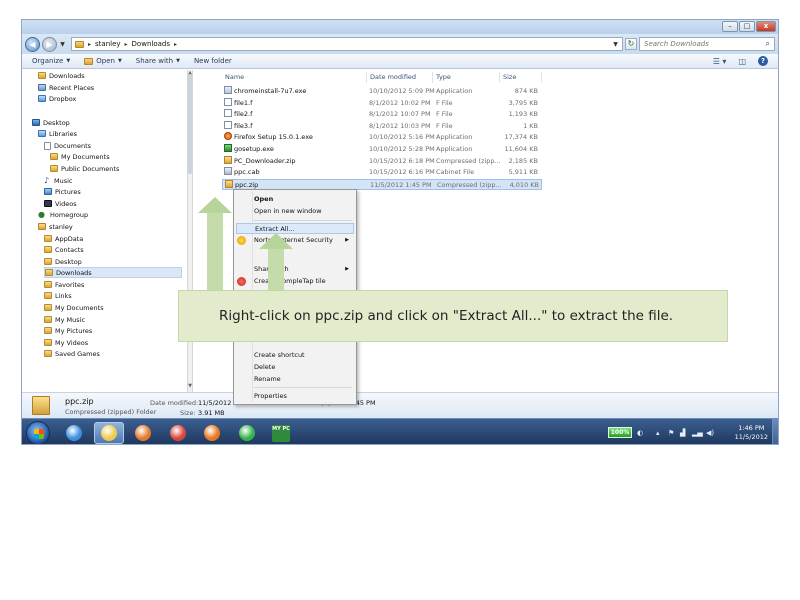 The image size is (800, 600). What do you see at coordinates (699, 44) in the screenshot?
I see `search-input` at bounding box center [699, 44].